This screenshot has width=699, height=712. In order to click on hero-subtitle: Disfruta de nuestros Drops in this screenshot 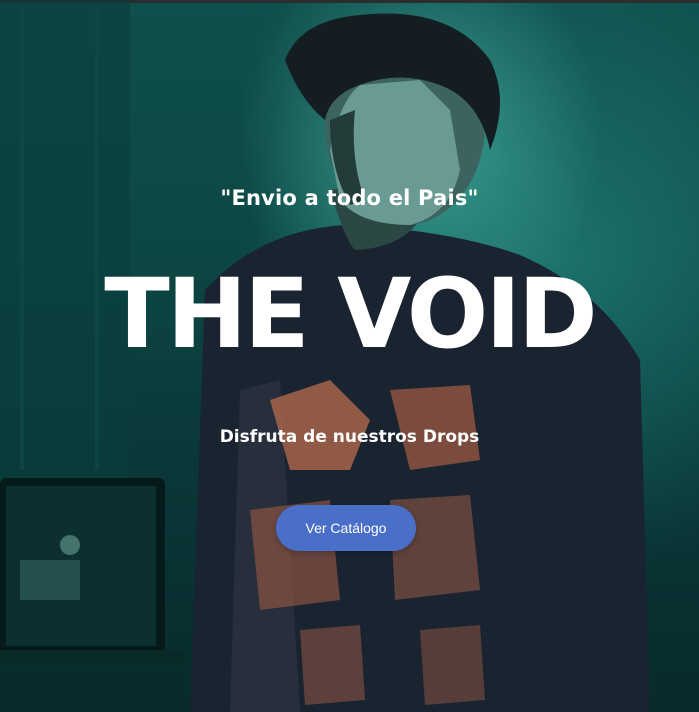, I will do `click(349, 437)`.